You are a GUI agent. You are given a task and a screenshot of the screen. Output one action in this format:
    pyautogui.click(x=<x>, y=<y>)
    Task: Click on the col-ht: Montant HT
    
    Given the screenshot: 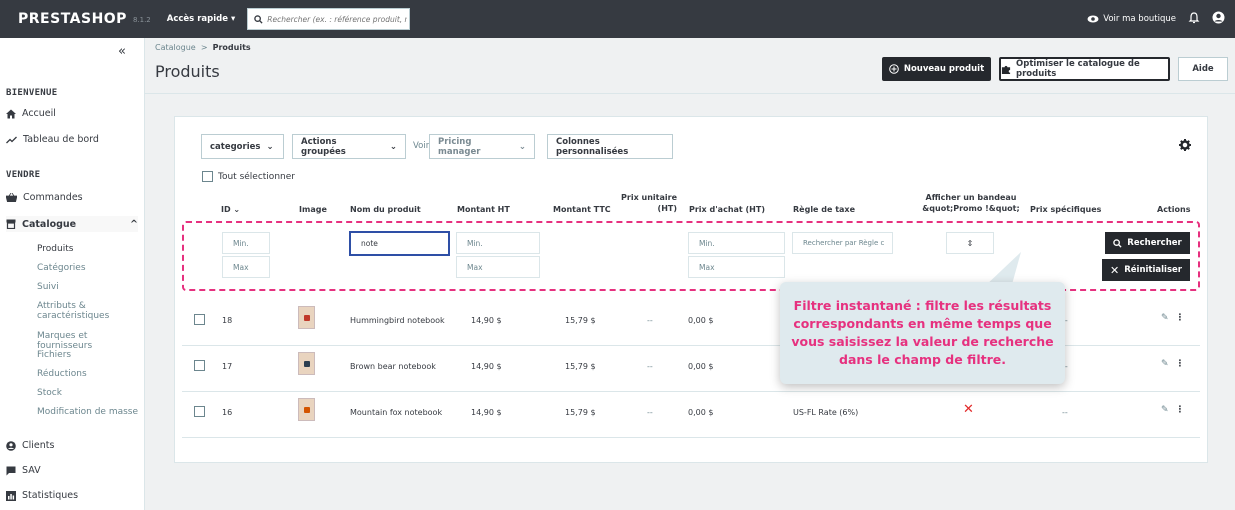 What is the action you would take?
    pyautogui.click(x=483, y=209)
    